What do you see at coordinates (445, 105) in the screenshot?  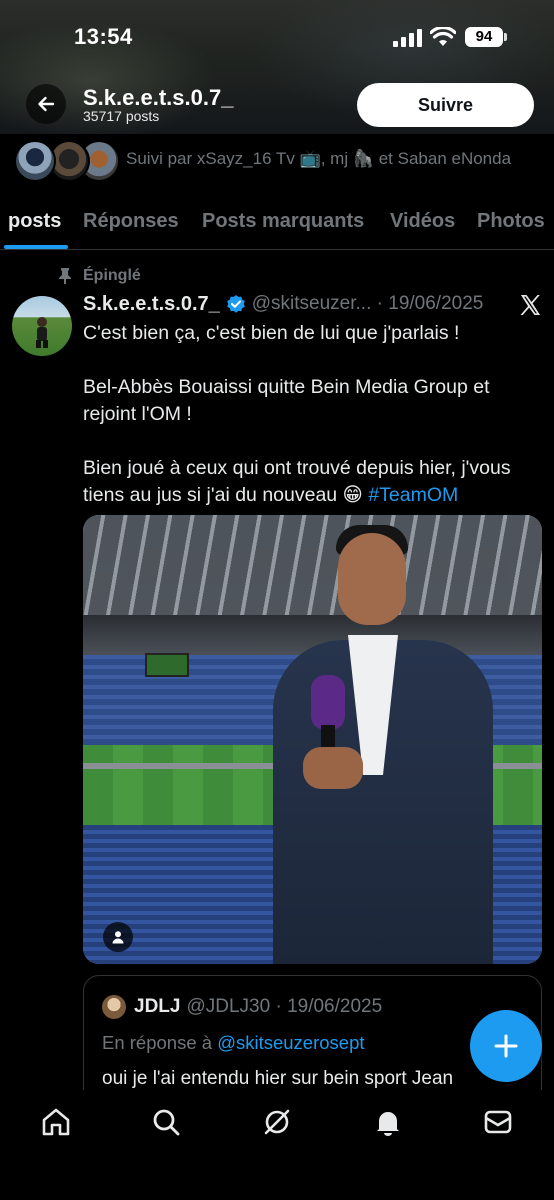 I see `follow-button: Suivre` at bounding box center [445, 105].